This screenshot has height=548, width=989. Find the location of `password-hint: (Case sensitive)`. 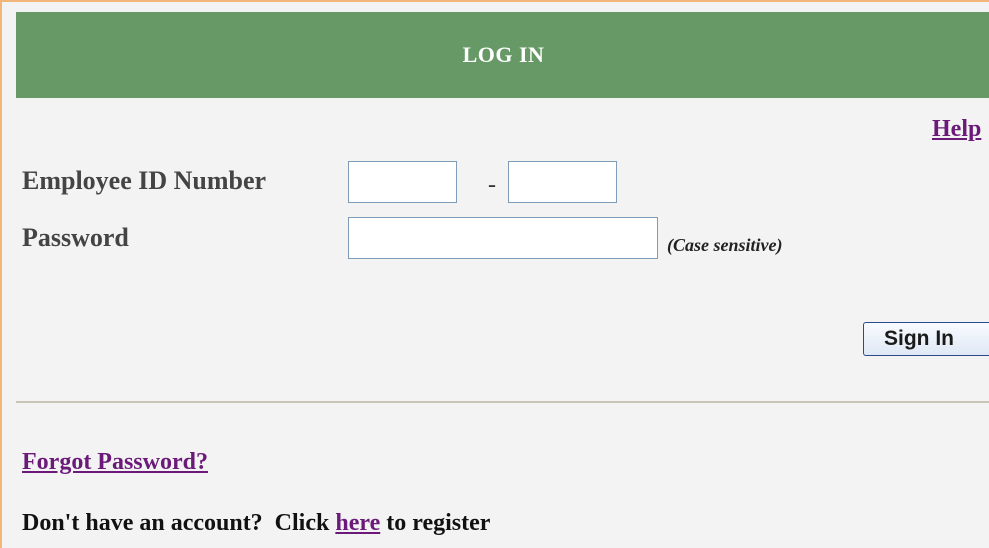

password-hint: (Case sensitive) is located at coordinates (725, 245).